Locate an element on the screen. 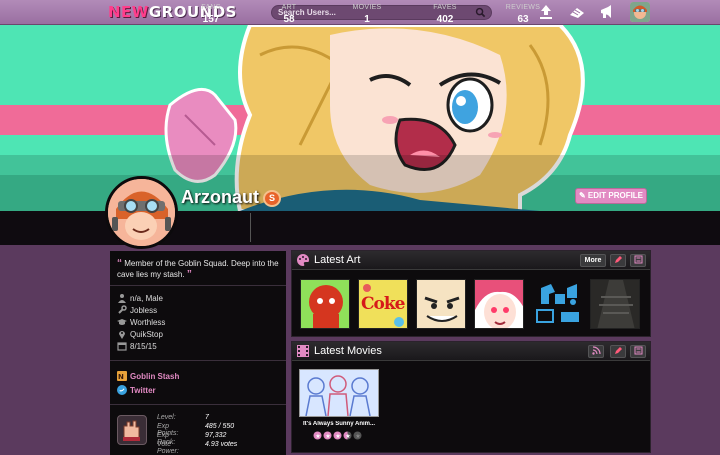 The width and height of the screenshot is (720, 455). stat-fans: FANS 157 is located at coordinates (211, 14).